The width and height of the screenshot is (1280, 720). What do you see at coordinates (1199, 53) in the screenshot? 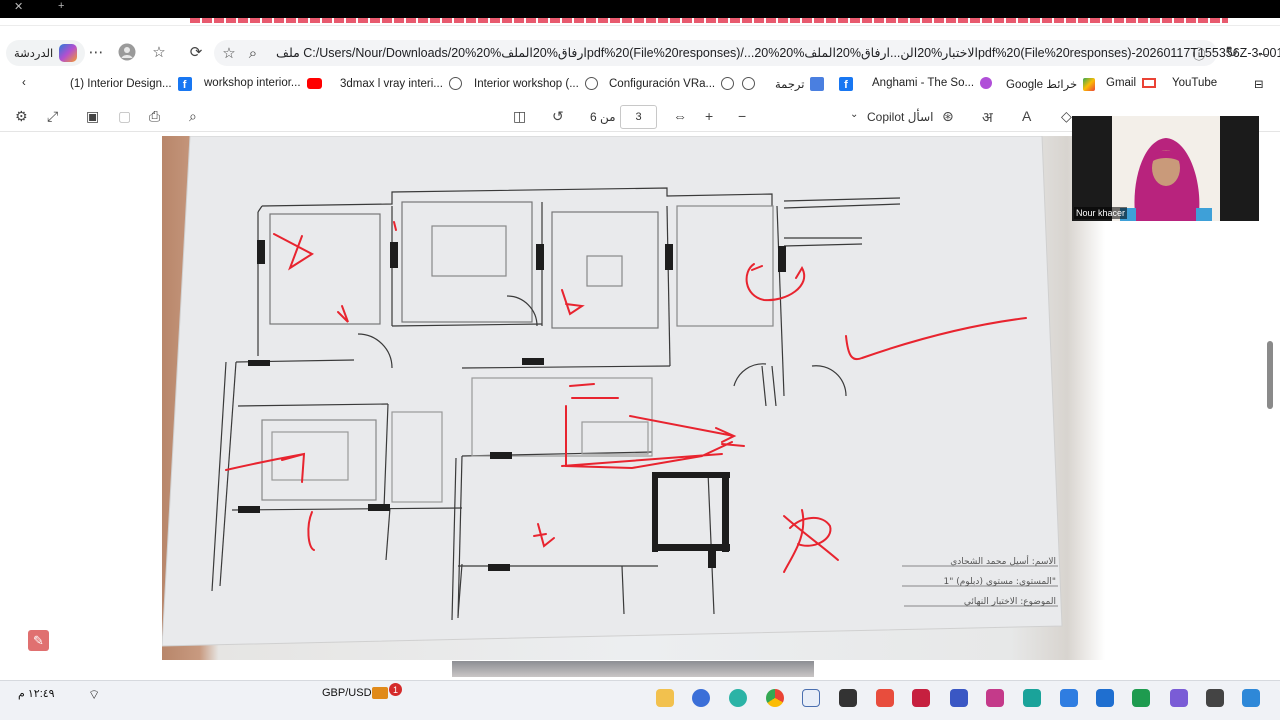
I see `info-icon: ⓘ` at bounding box center [1199, 53].